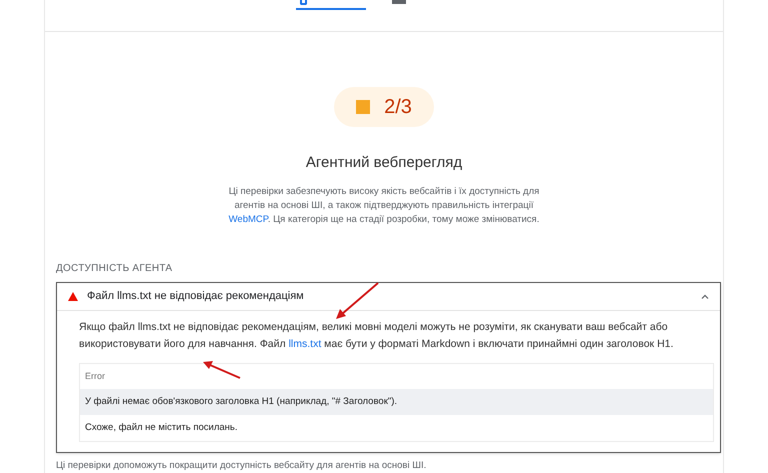  Describe the element at coordinates (384, 163) in the screenshot. I see `category-title: Агентний вебперегляд` at that location.